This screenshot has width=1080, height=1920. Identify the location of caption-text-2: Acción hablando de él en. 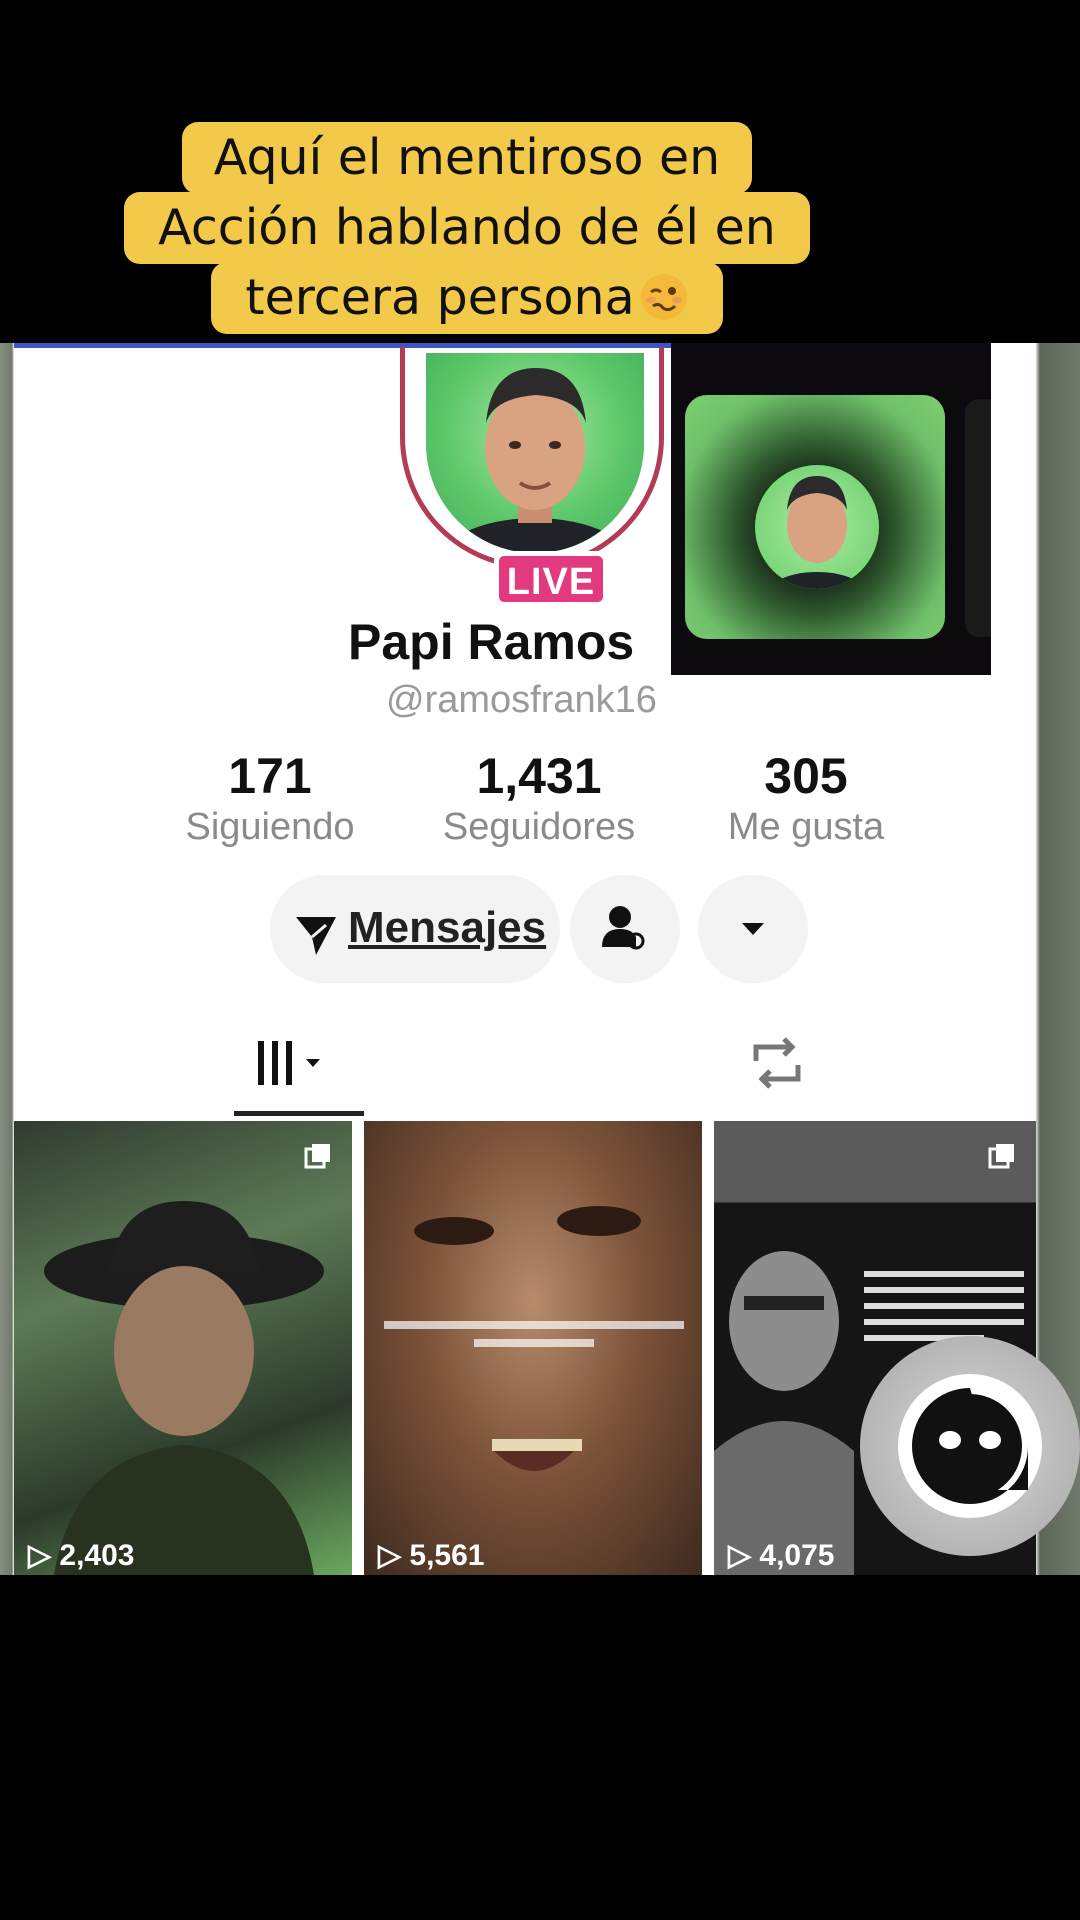
(467, 227).